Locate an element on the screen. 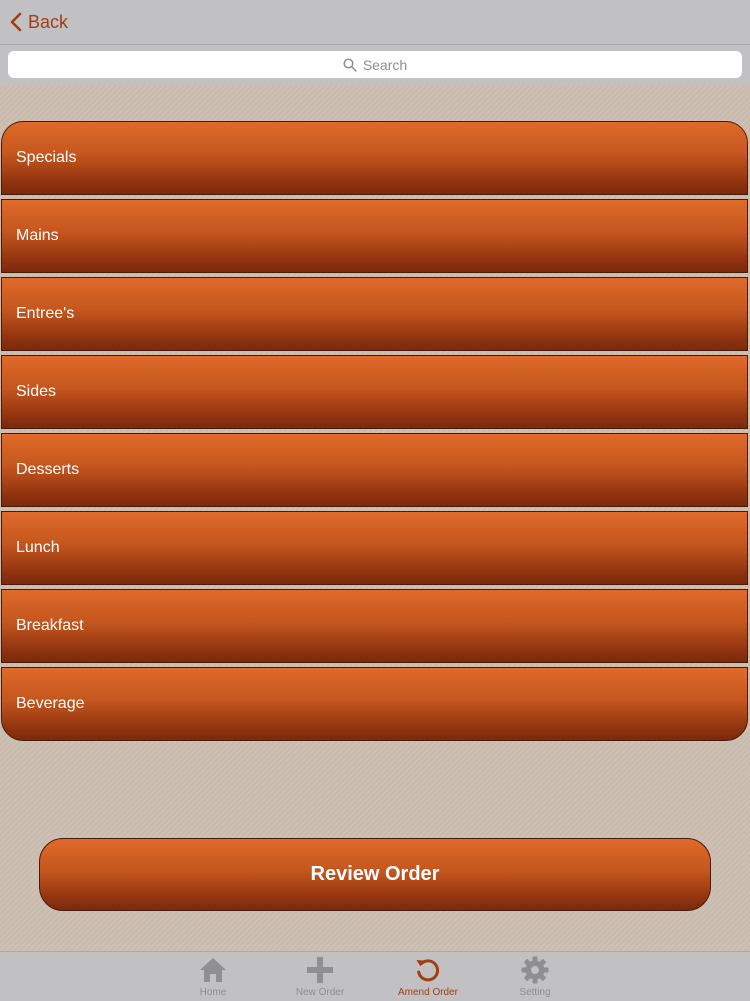  review-order-label: Review Order is located at coordinates (375, 874).